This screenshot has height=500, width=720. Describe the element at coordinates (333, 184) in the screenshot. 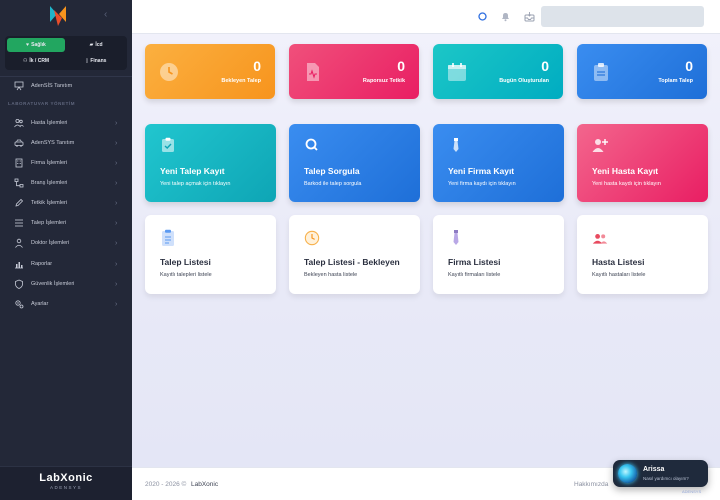

I see `action-description: Barkod ile talep sorgula` at that location.